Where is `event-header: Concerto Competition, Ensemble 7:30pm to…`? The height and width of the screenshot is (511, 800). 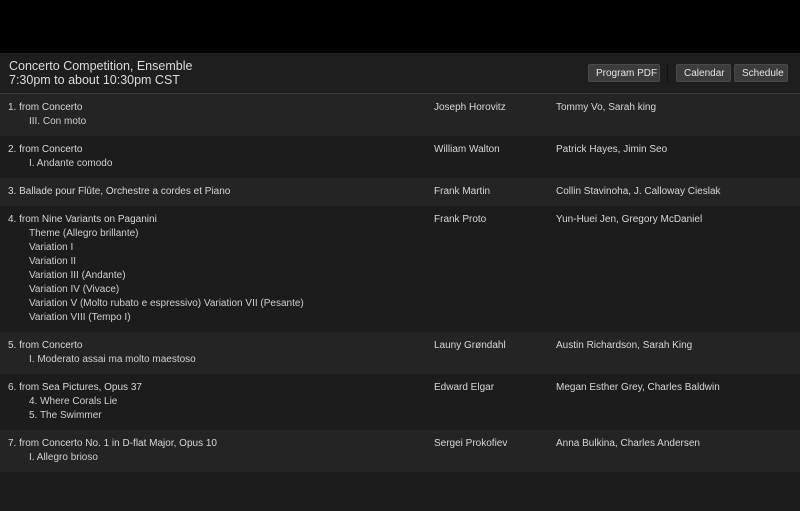
event-header: Concerto Competition, Ensemble 7:30pm to… is located at coordinates (400, 73).